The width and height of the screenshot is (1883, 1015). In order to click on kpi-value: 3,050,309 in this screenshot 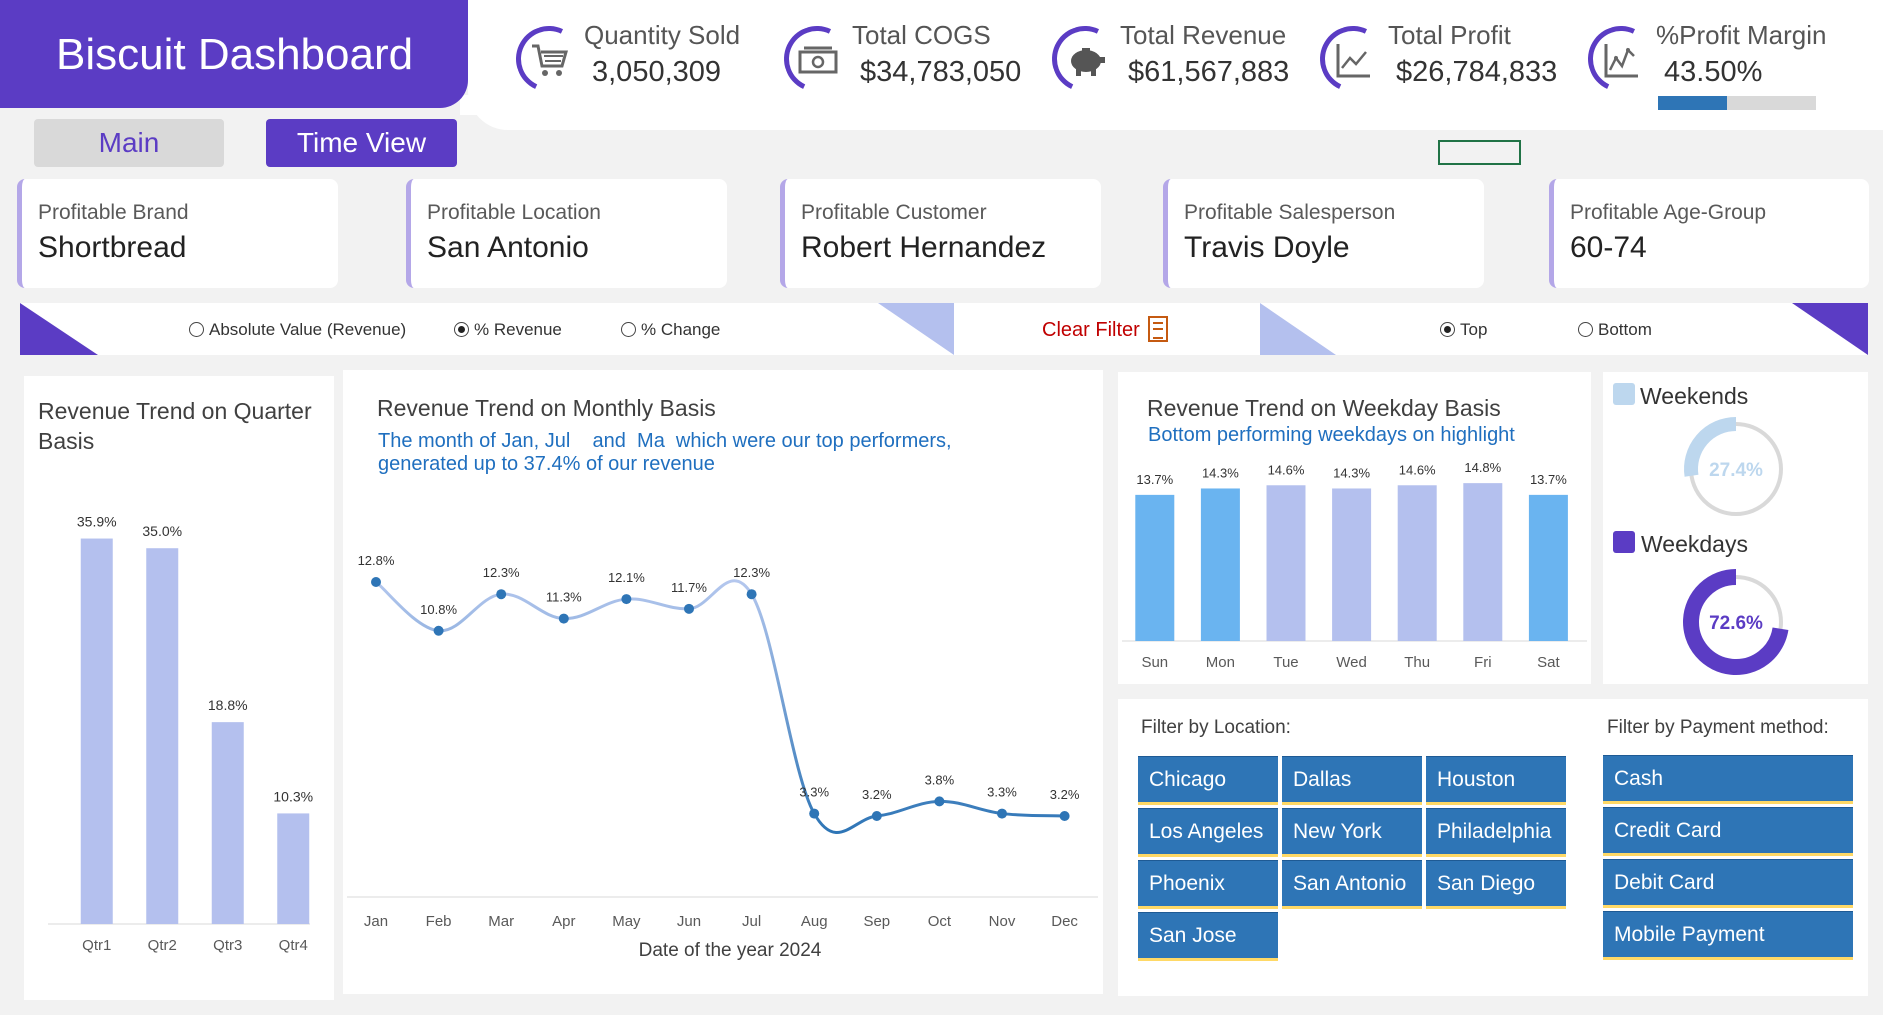, I will do `click(657, 72)`.